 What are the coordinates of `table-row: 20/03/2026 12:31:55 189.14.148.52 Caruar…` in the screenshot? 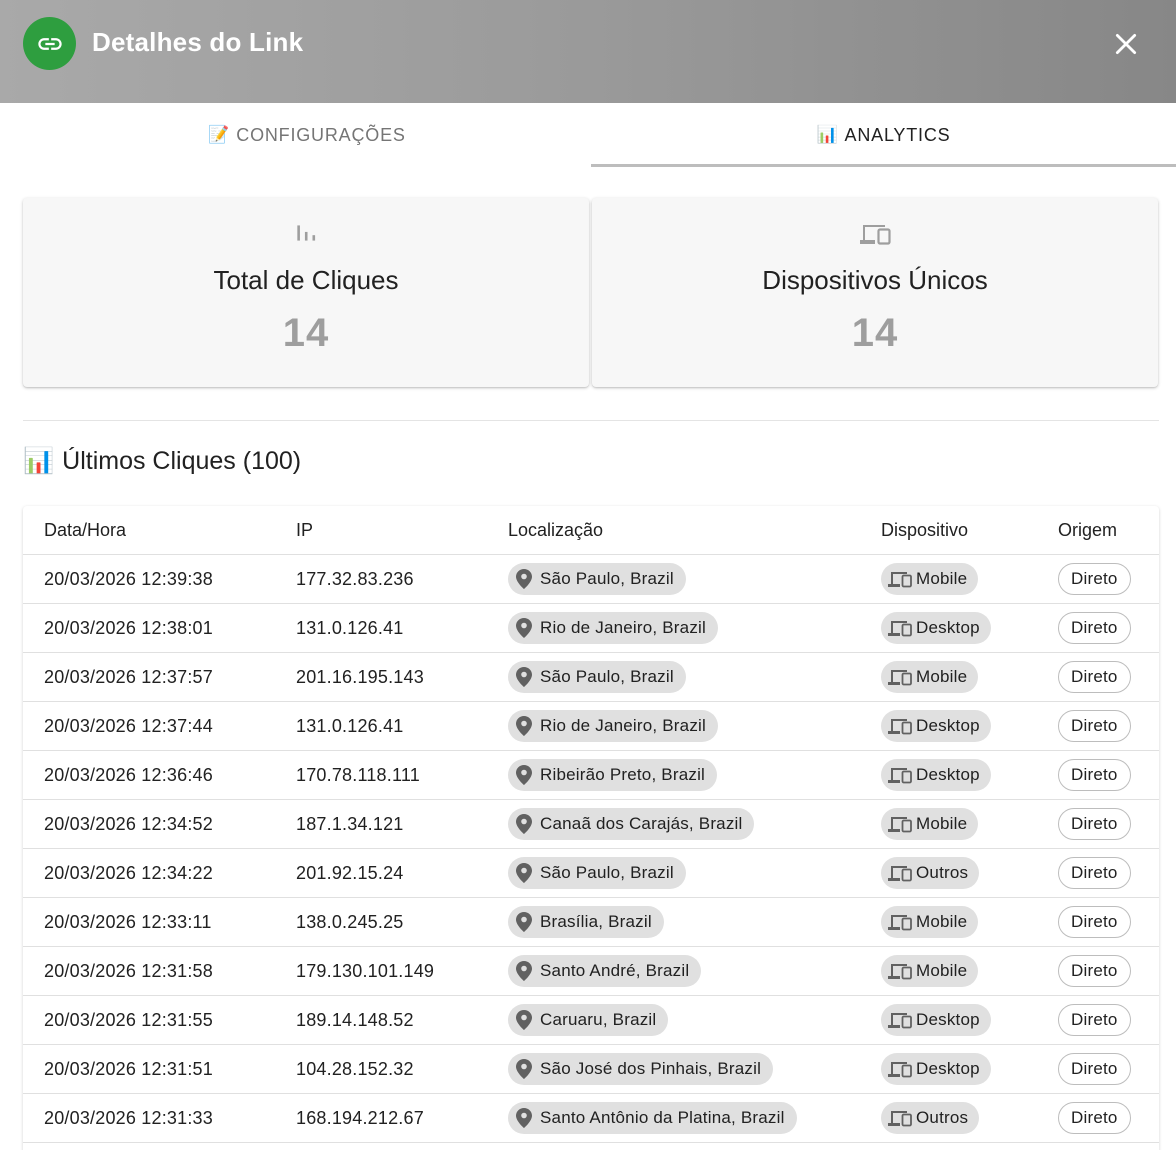 It's located at (591, 1020).